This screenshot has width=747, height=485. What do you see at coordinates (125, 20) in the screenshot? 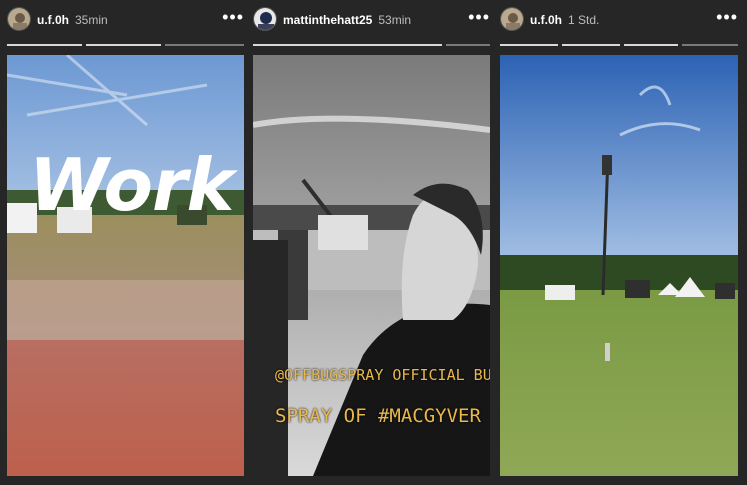
I see `story-header: u.f.0h 35min •••` at bounding box center [125, 20].